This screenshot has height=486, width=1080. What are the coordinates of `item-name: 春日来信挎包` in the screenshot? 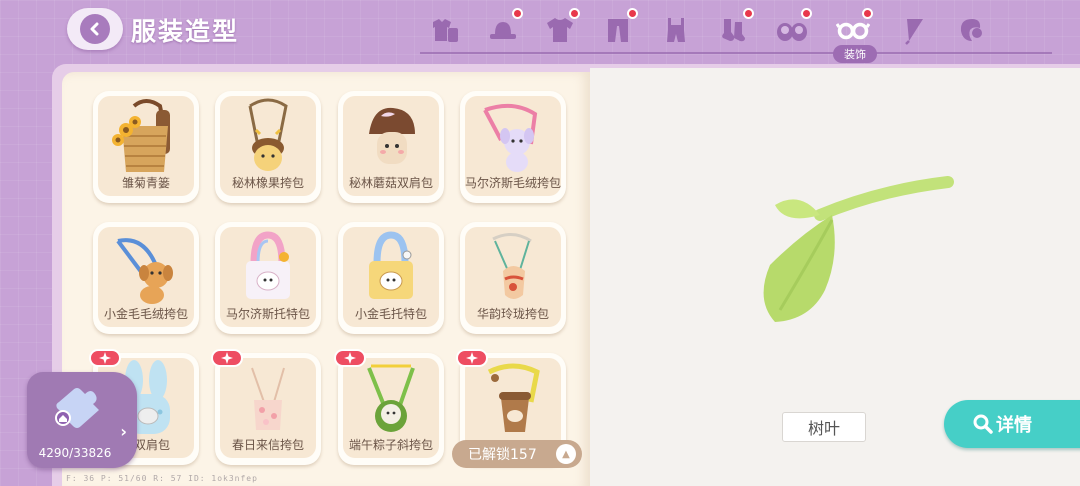 It's located at (267, 445).